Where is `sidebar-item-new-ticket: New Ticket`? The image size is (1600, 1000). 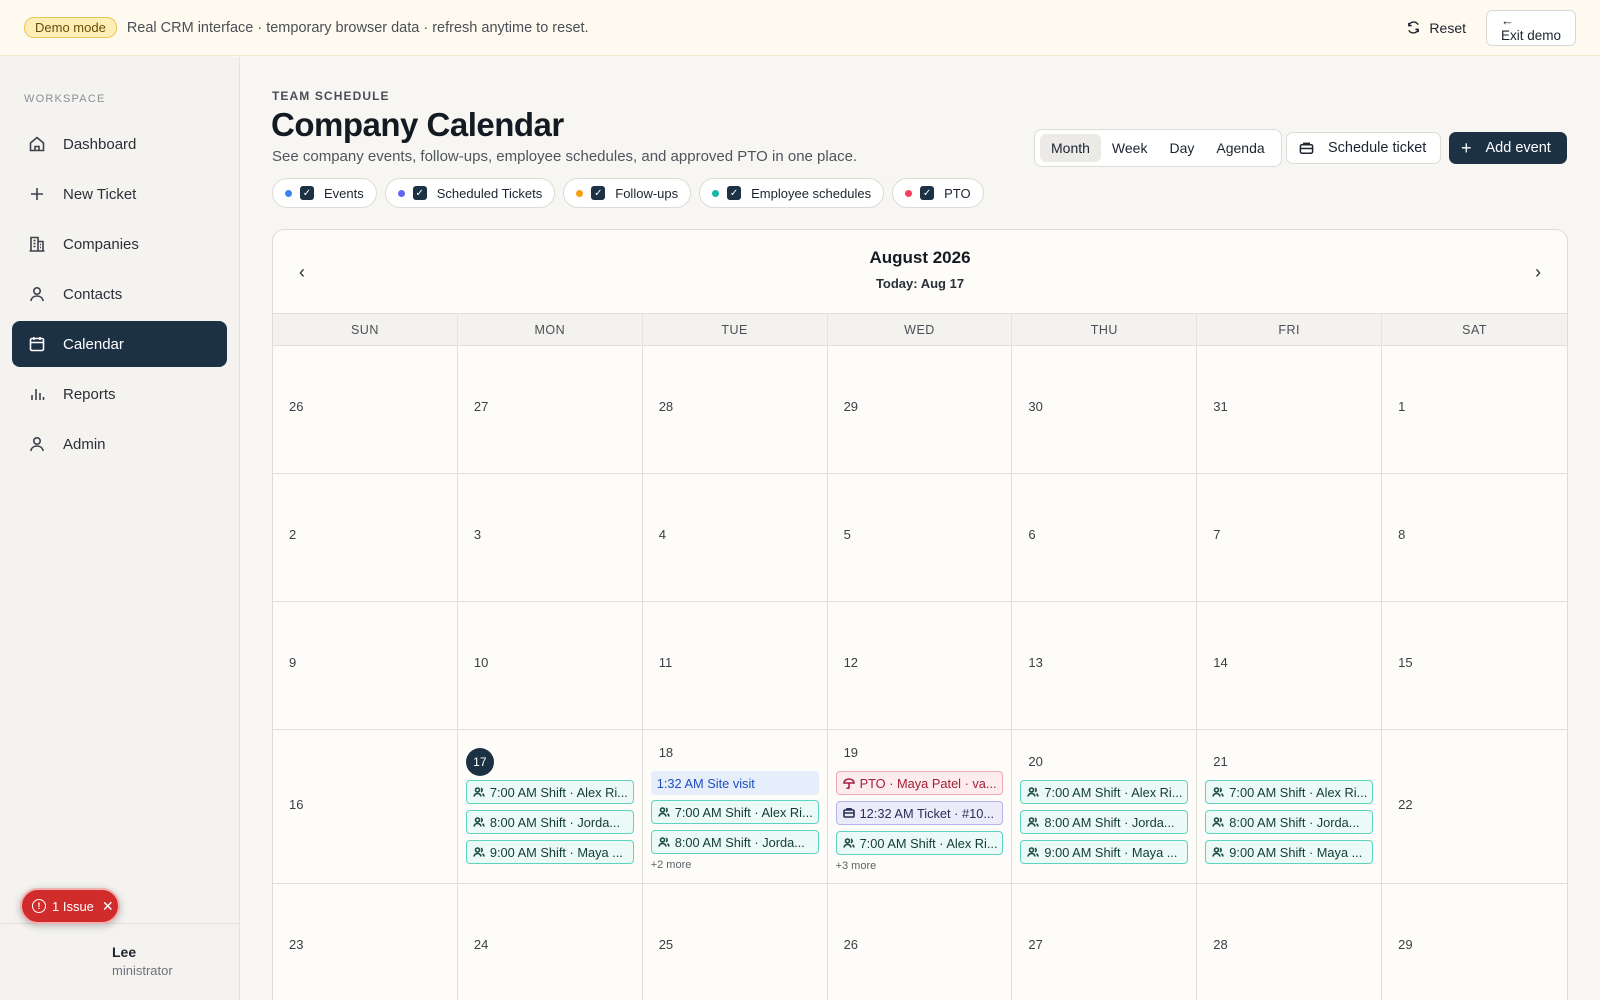
sidebar-item-new-ticket: New Ticket is located at coordinates (119, 194).